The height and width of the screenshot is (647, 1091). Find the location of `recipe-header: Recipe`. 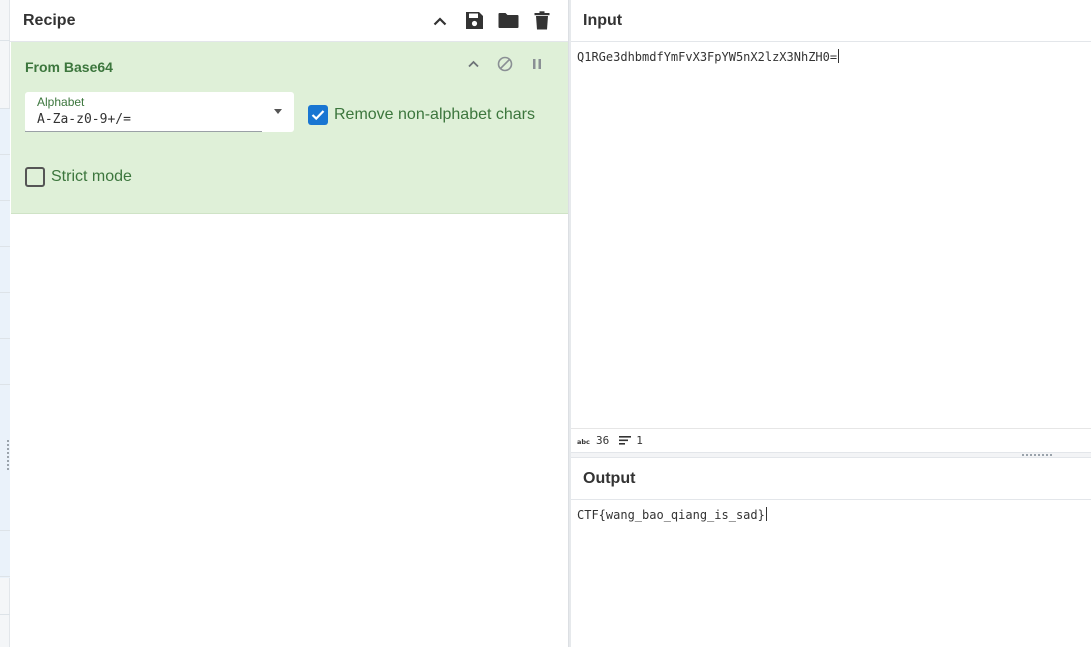

recipe-header: Recipe is located at coordinates (289, 21).